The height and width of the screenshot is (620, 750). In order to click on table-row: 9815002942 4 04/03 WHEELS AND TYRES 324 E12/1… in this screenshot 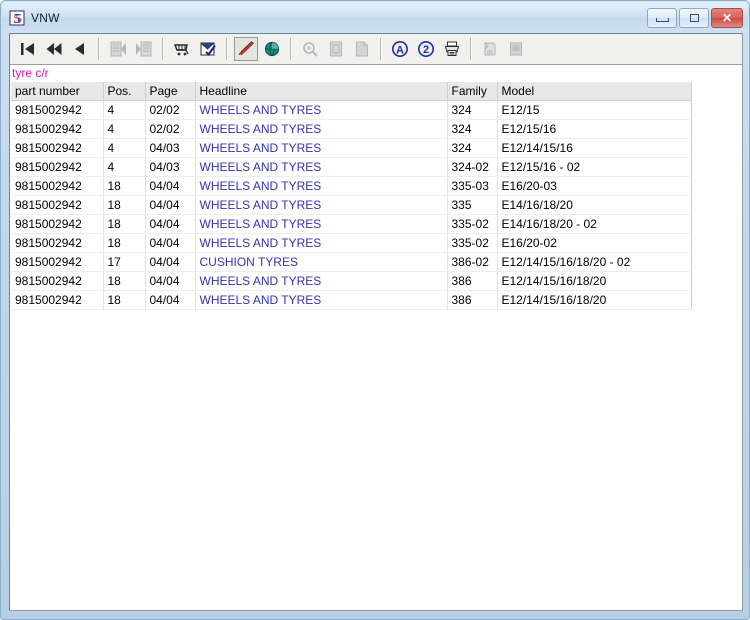, I will do `click(351, 148)`.